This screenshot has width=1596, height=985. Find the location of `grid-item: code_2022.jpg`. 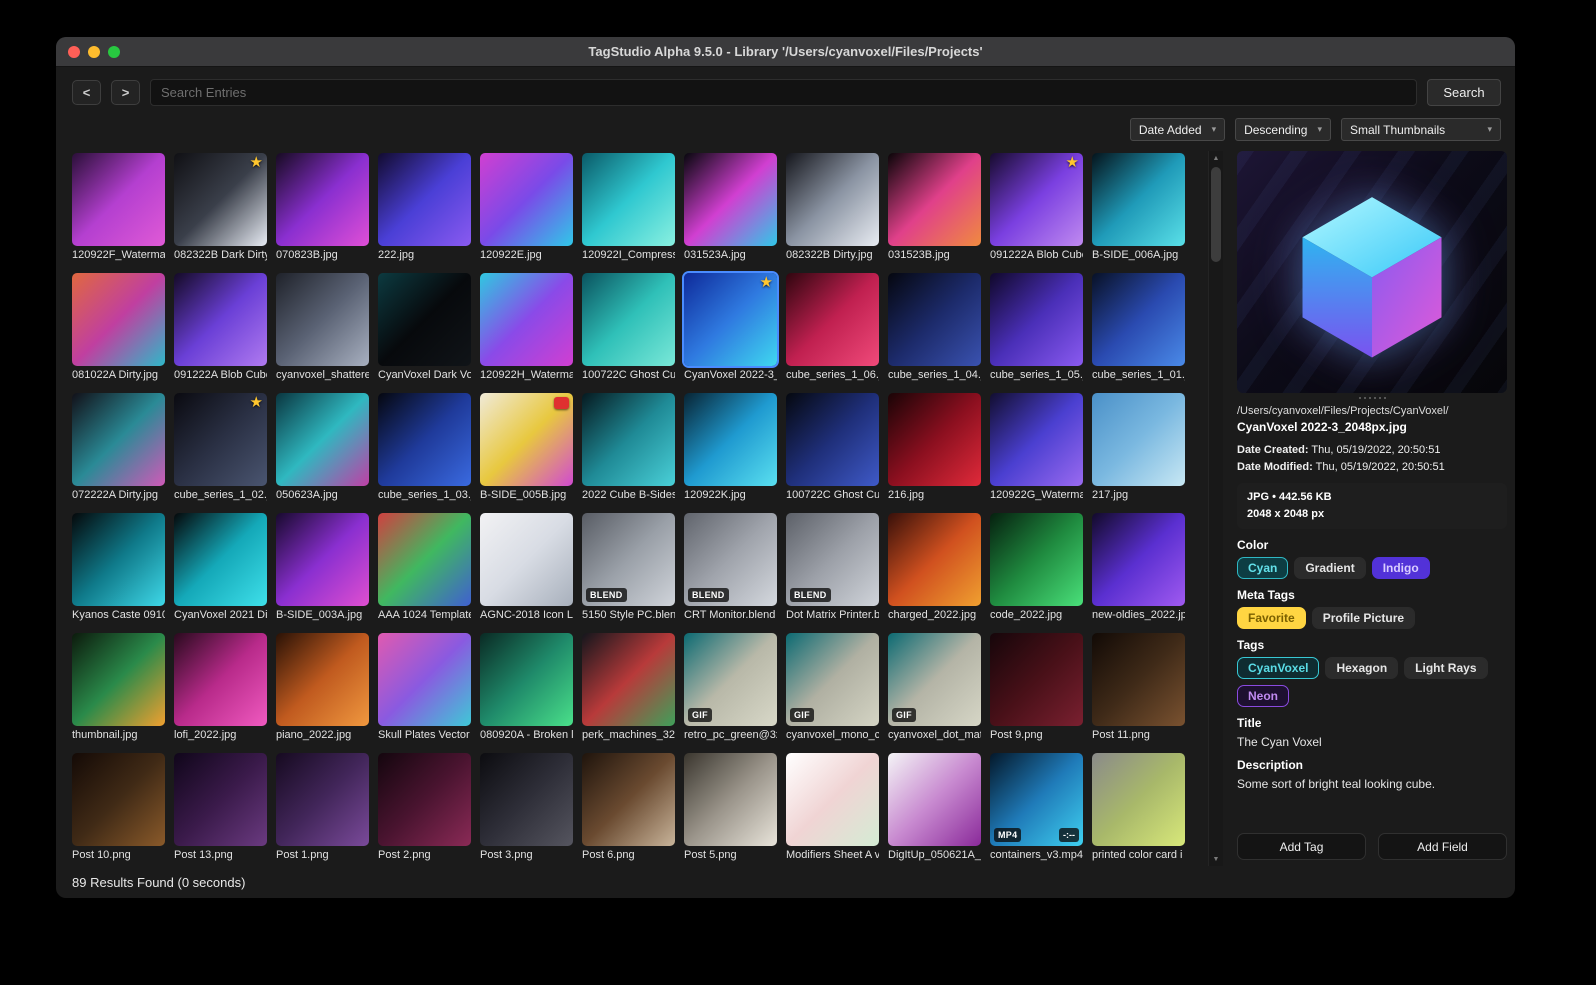

grid-item: code_2022.jpg is located at coordinates (1036, 567).